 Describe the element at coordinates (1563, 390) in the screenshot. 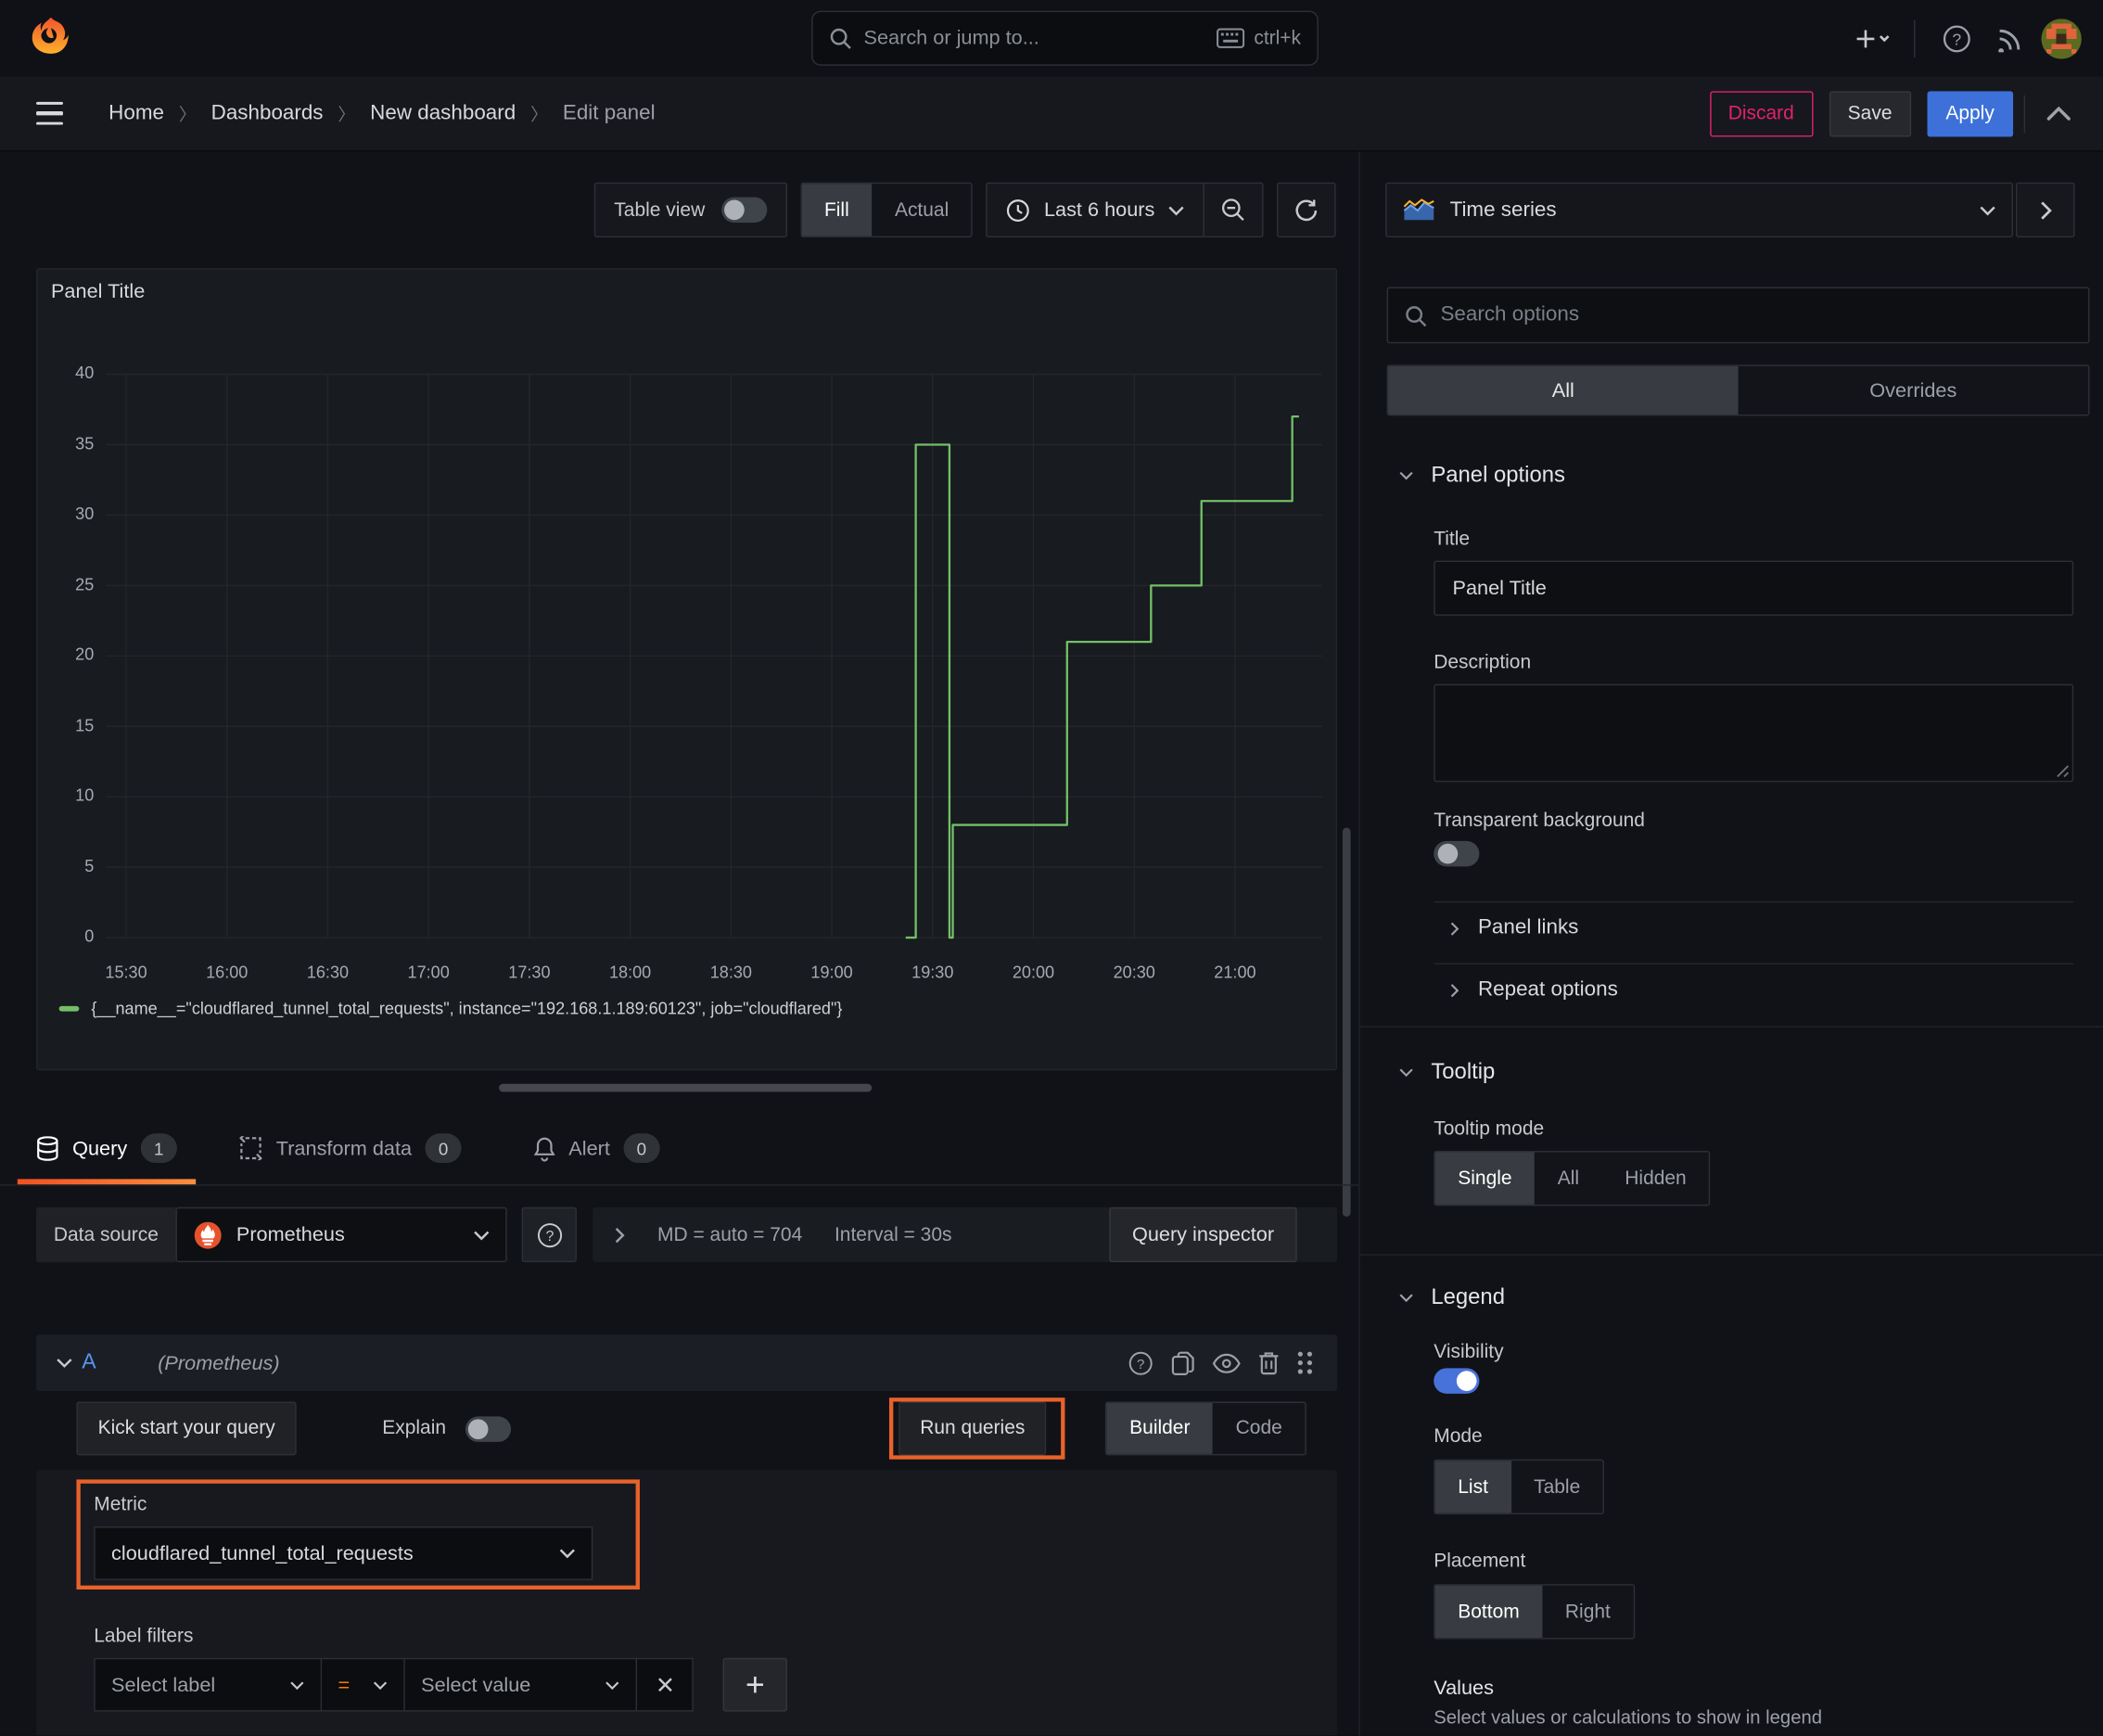

I see `tab-all: All` at that location.